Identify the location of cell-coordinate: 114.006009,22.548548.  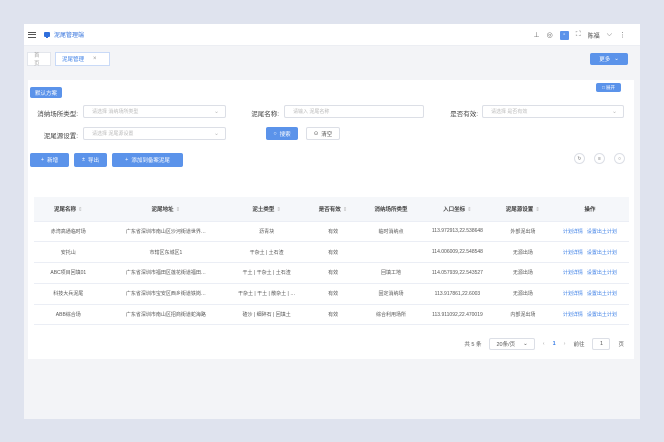
(457, 252).